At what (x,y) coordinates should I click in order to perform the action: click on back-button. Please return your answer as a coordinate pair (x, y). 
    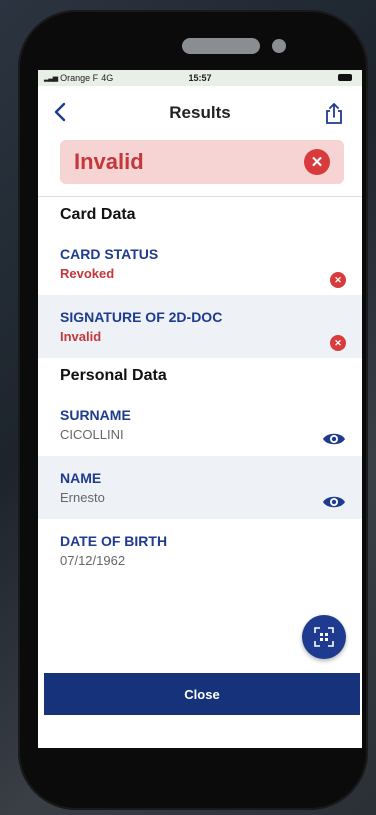
    Looking at the image, I should click on (60, 113).